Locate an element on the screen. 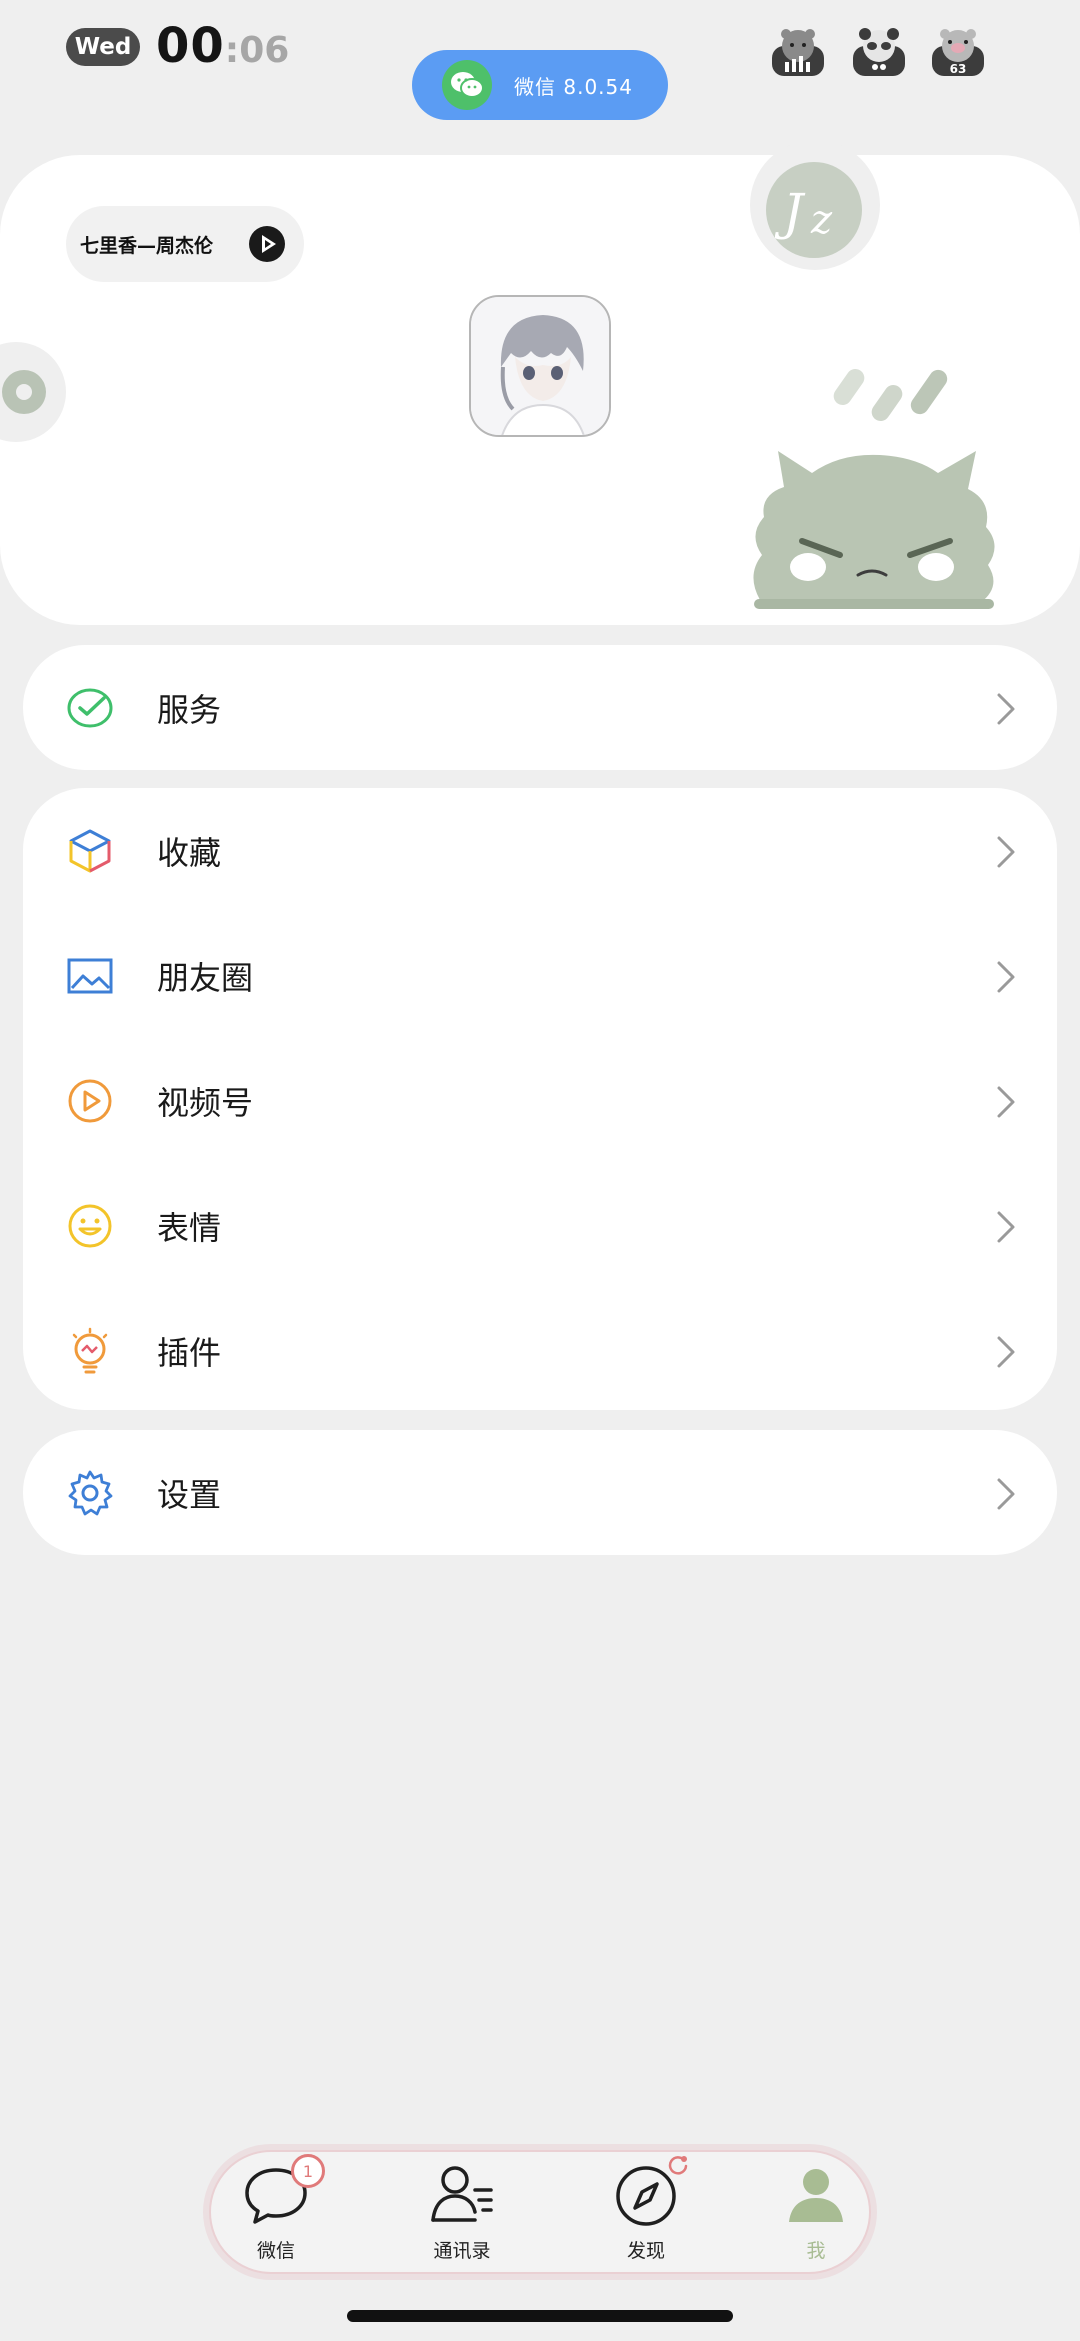  music-player-pill: 七里香—周杰伦 is located at coordinates (185, 244).